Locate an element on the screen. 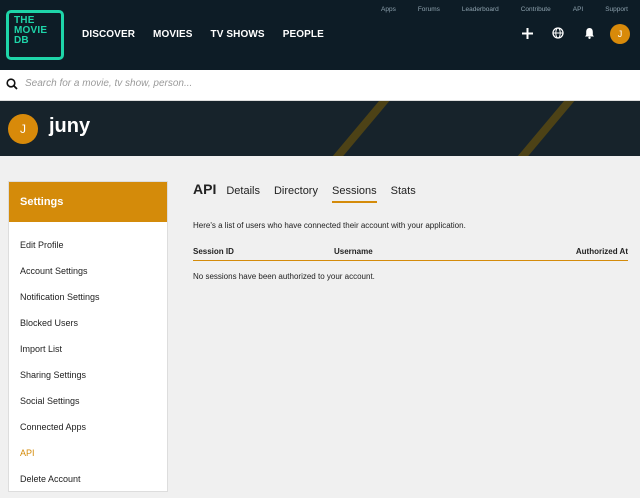 This screenshot has width=640, height=498. tab-directory: Directory is located at coordinates (296, 191).